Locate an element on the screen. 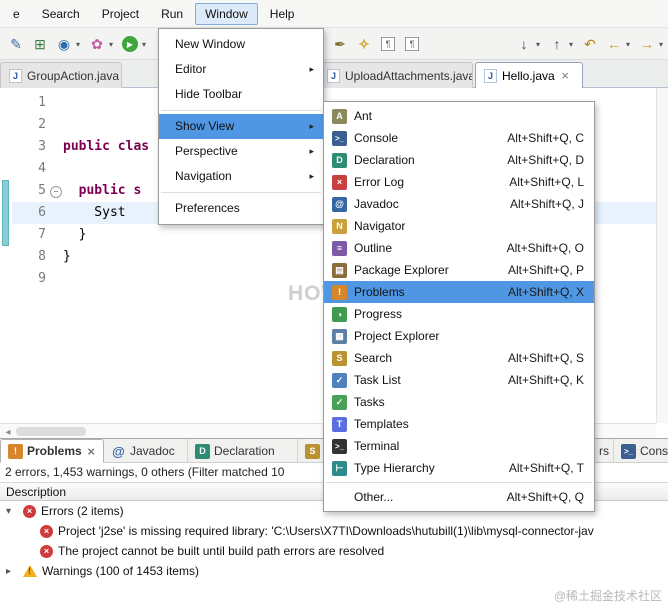  error-log-icon is located at coordinates (339, 182).